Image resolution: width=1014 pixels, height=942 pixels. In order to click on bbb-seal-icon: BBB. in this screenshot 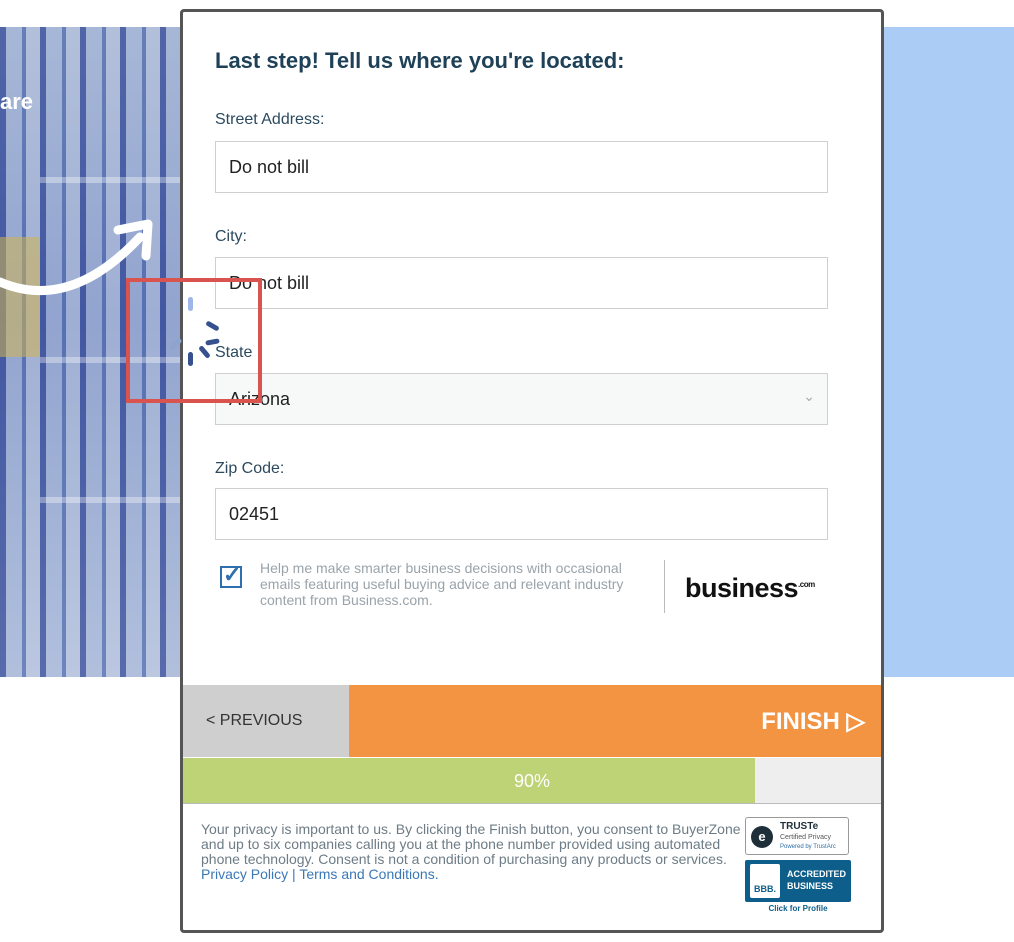, I will do `click(765, 881)`.